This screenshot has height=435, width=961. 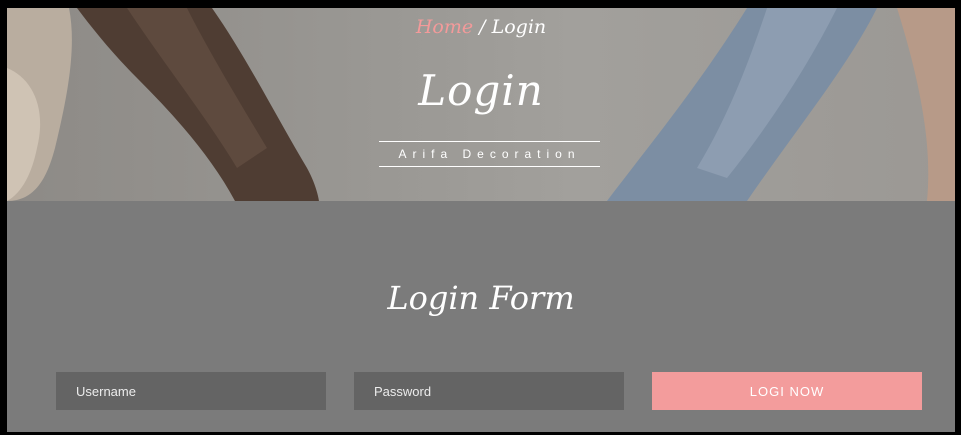 I want to click on page-title: Login, so click(x=481, y=90).